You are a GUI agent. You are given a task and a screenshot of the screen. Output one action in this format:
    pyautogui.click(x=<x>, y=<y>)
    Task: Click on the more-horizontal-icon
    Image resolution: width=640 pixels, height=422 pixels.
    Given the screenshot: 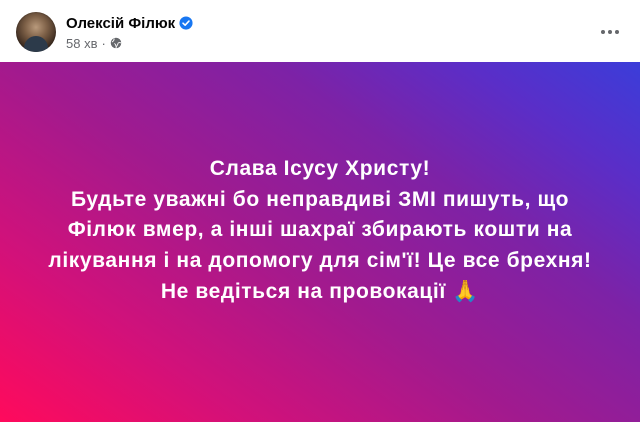 What is the action you would take?
    pyautogui.click(x=610, y=32)
    